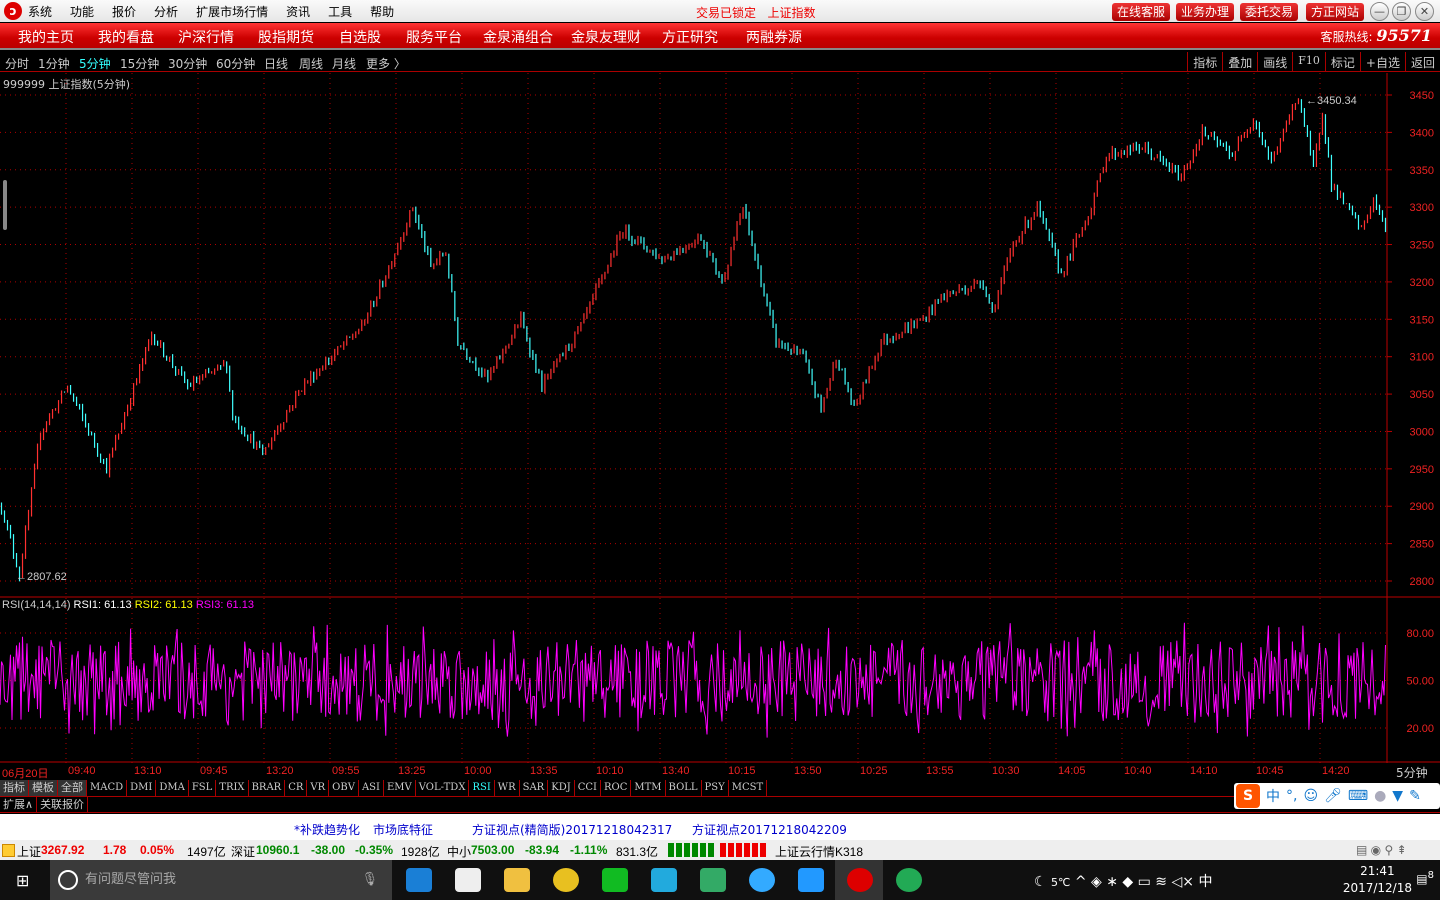 This screenshot has height=900, width=1440. Describe the element at coordinates (762, 880) in the screenshot. I see `ie-icon` at that location.